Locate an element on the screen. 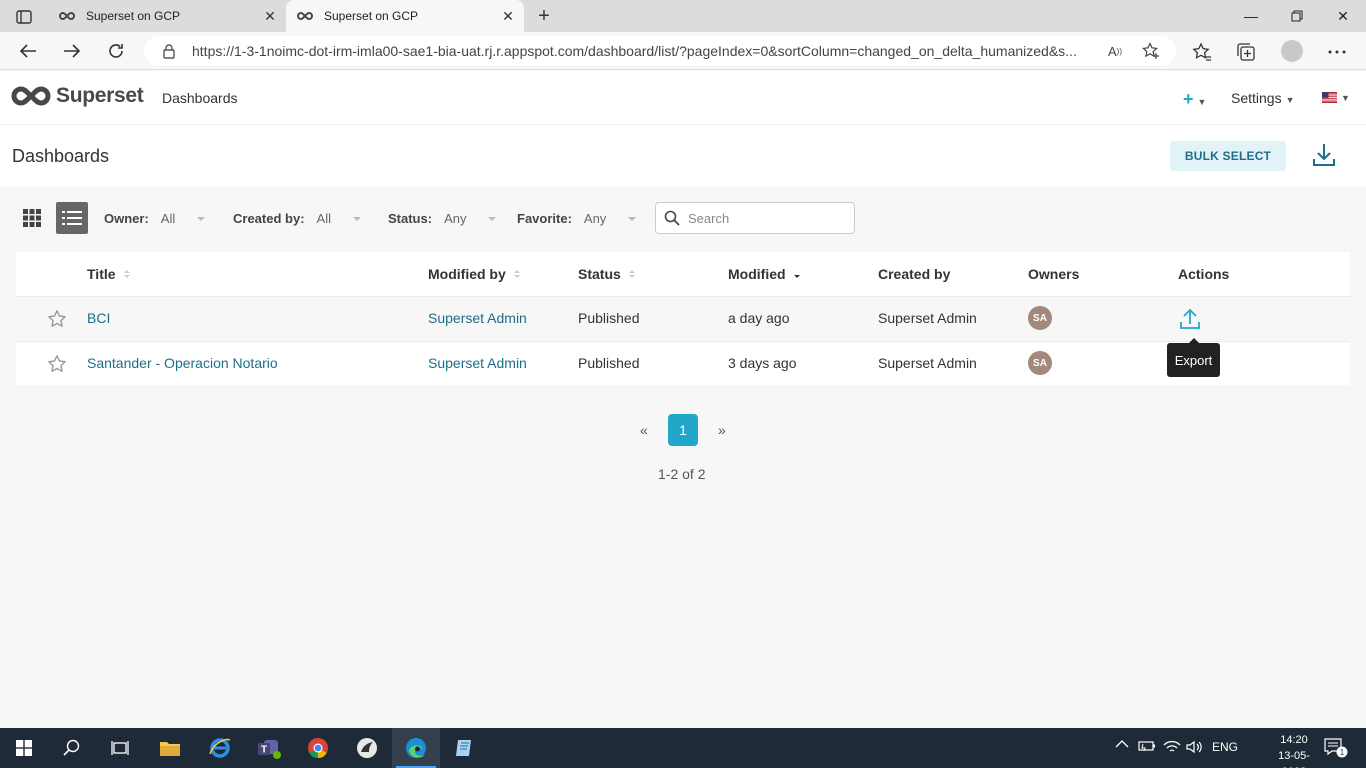 Image resolution: width=1366 pixels, height=768 pixels. tab-title: Superset on GCP is located at coordinates (371, 16).